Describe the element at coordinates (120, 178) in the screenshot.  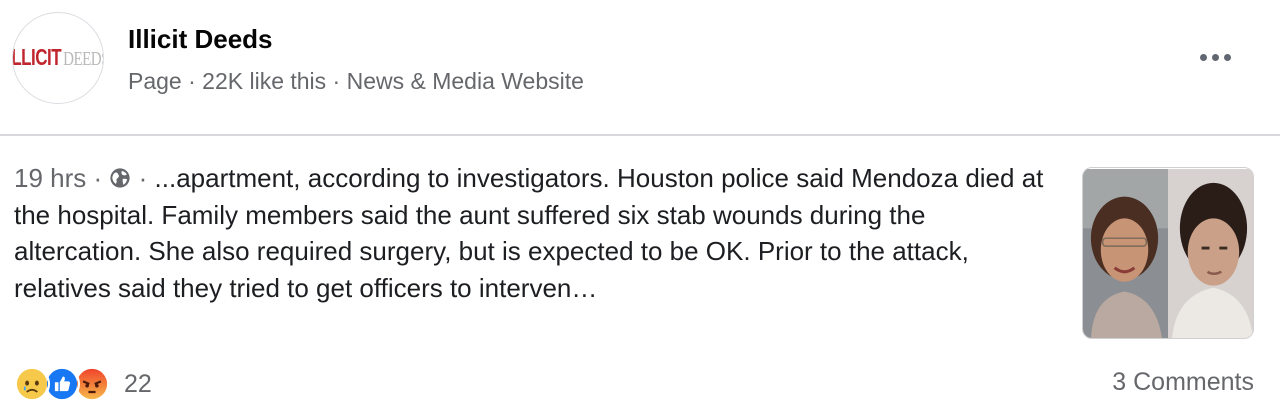
I see `globe-icon` at that location.